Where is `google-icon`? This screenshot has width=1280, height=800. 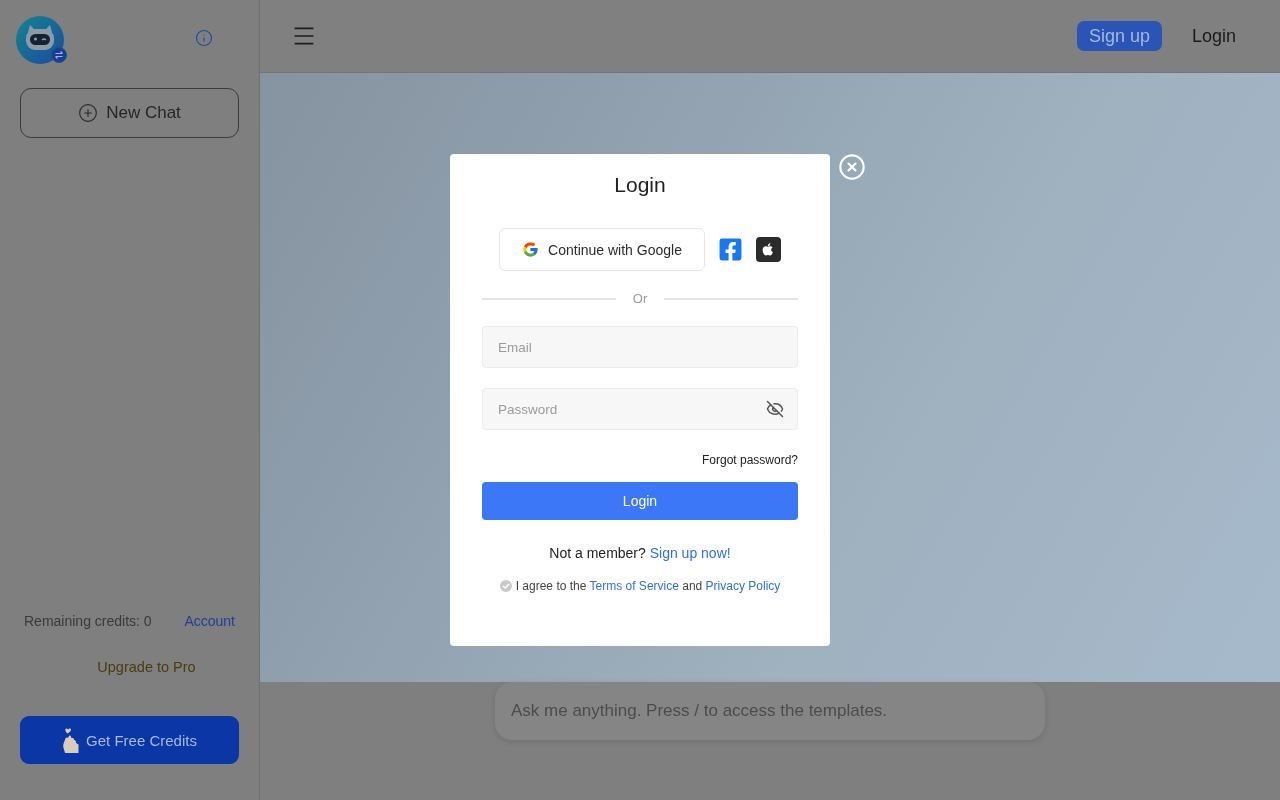
google-icon is located at coordinates (531, 249).